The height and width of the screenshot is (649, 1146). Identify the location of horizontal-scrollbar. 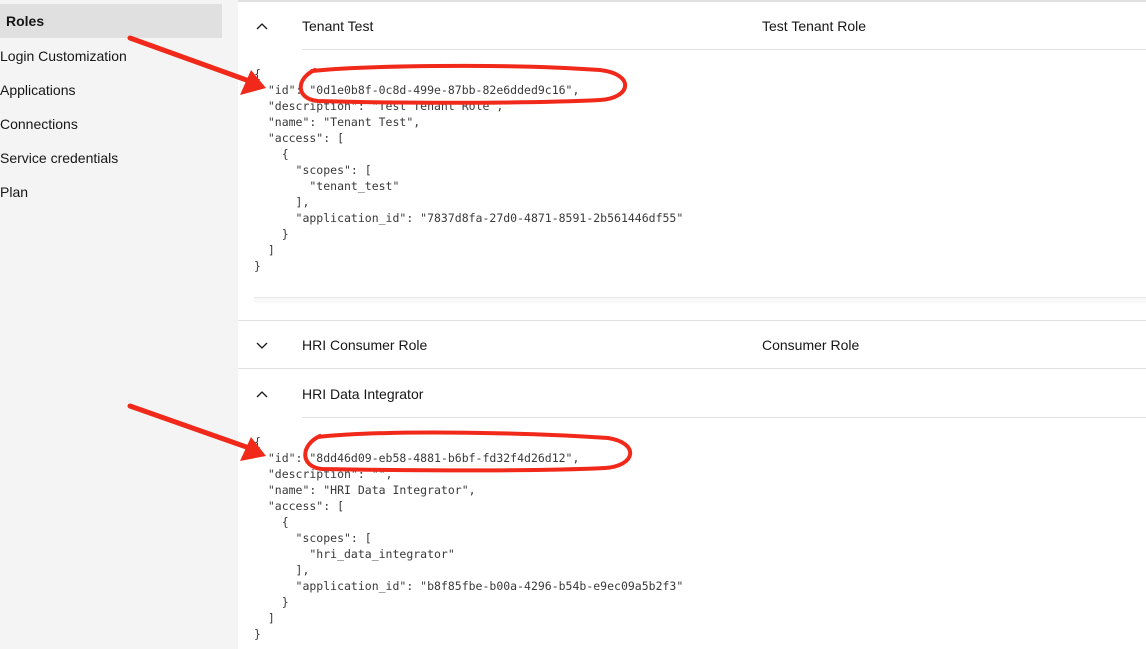
(700, 300).